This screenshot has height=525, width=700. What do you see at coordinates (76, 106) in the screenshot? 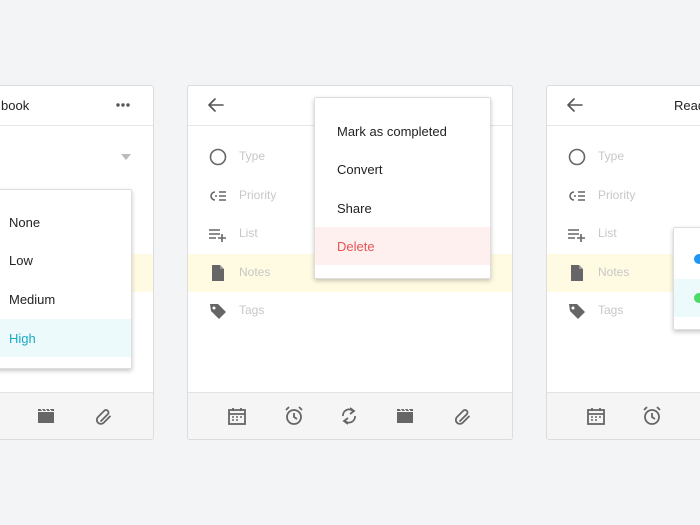
I see `left-panel-header: book` at bounding box center [76, 106].